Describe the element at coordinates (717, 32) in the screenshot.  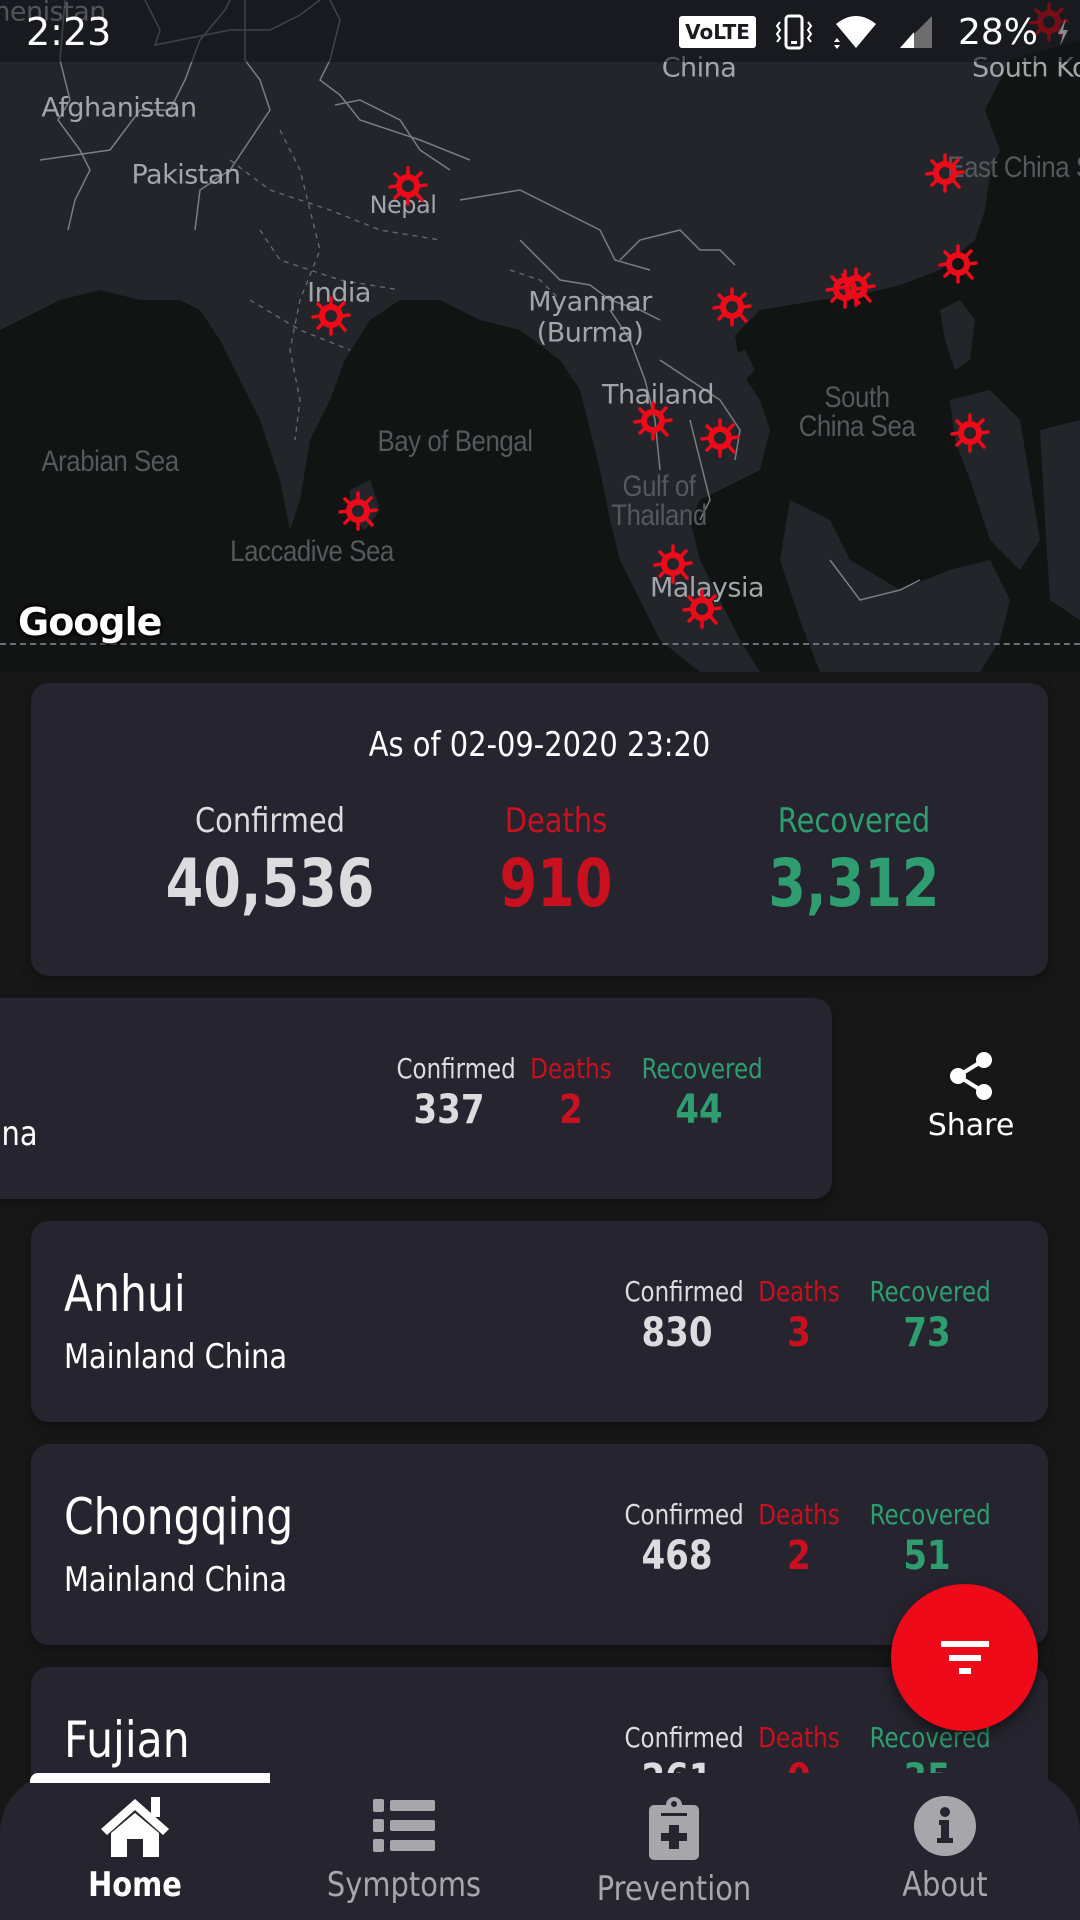
I see `volte-icon: VoLTE` at that location.